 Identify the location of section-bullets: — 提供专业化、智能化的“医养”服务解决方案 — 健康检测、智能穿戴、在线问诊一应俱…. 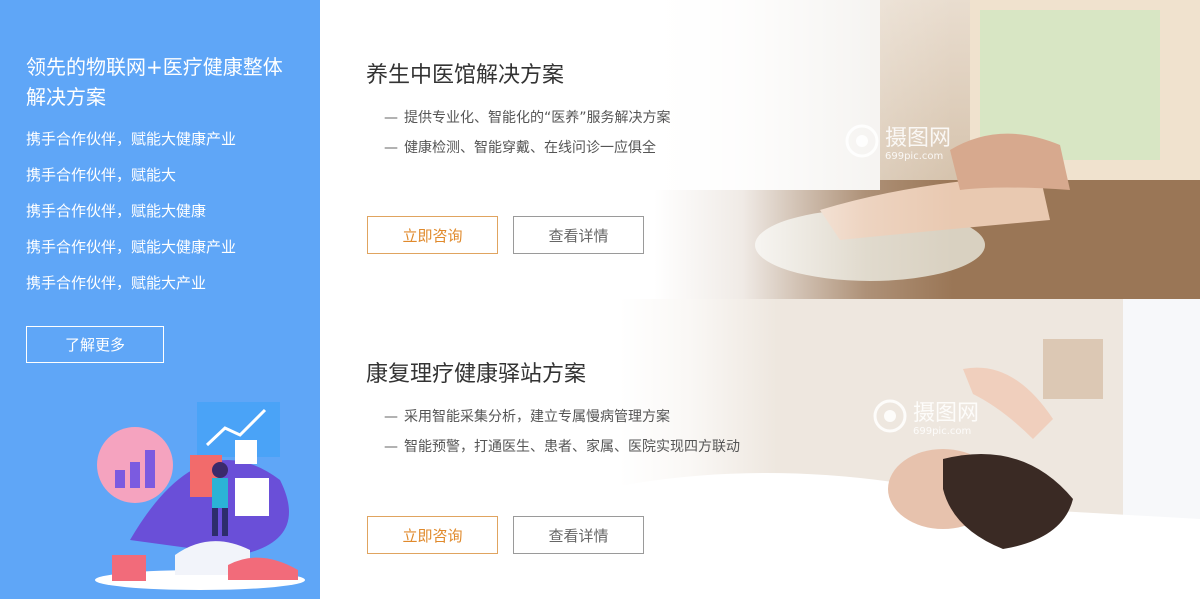
(527, 136).